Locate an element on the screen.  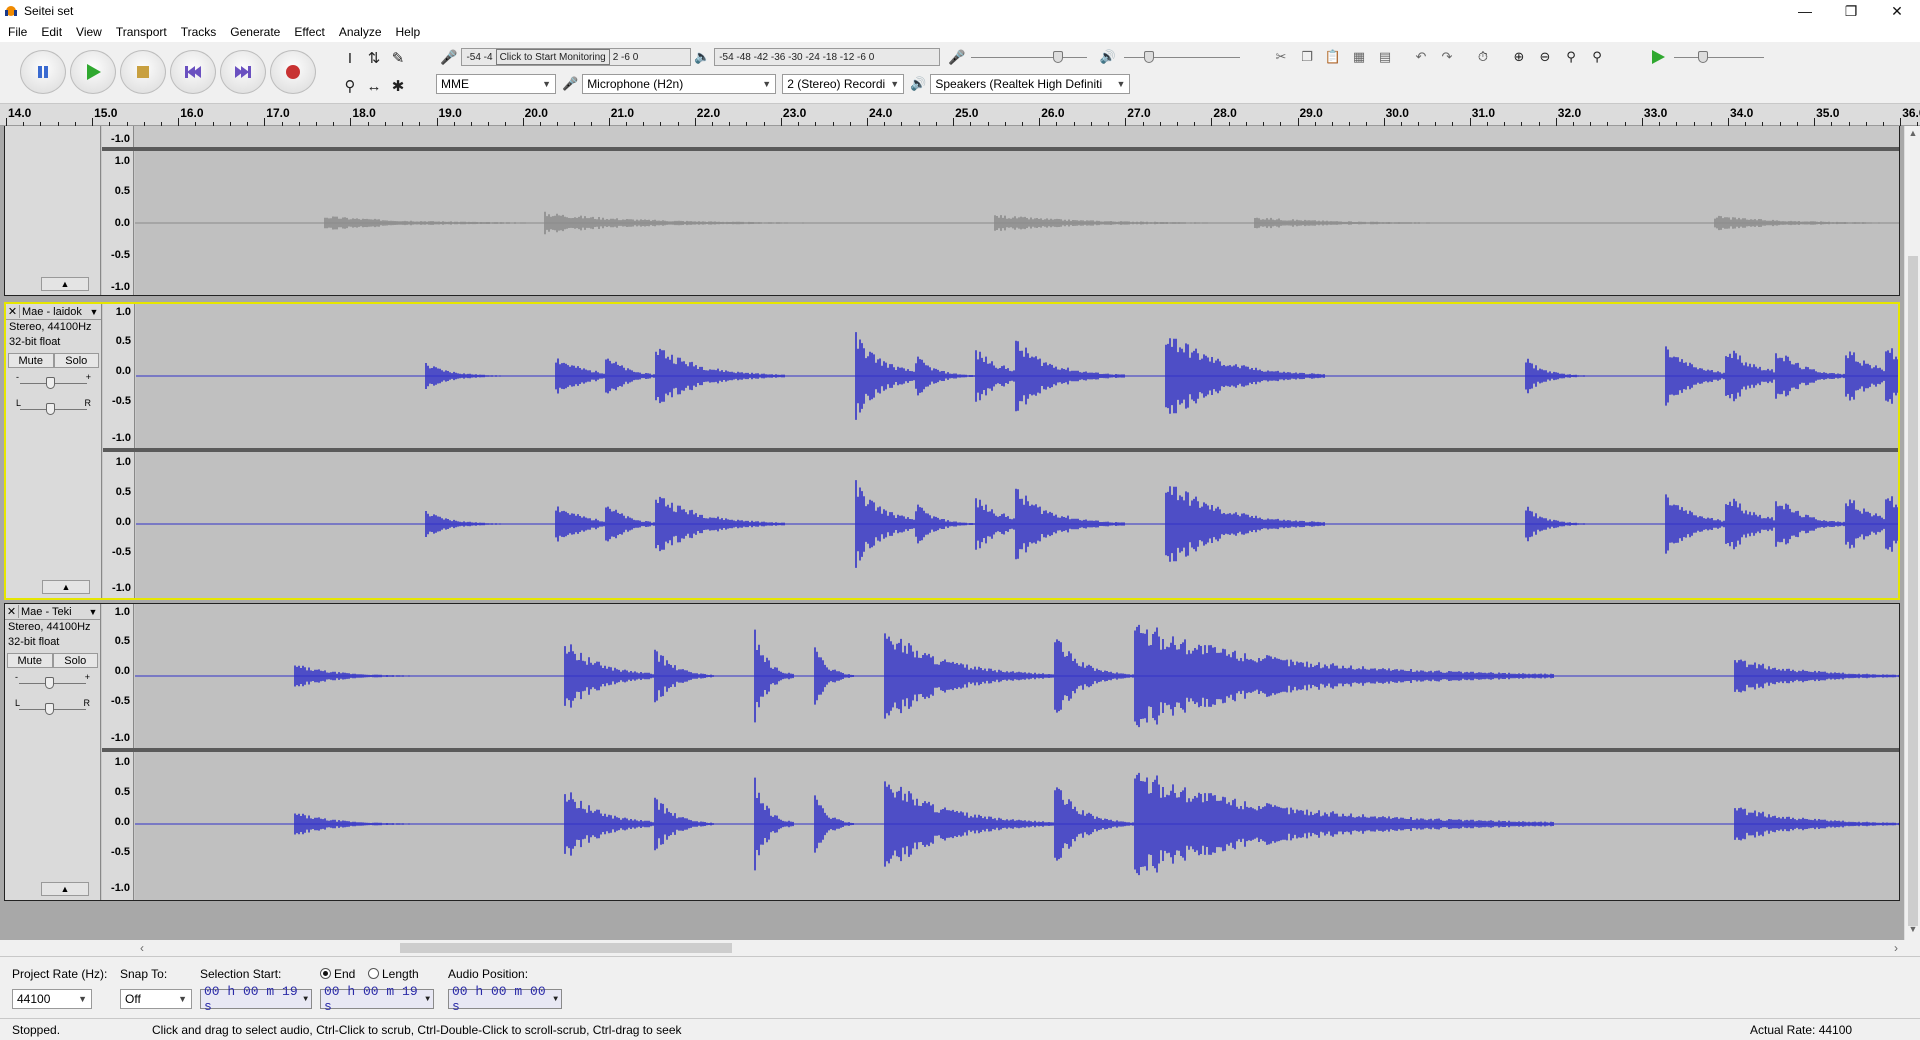
selection-end-time: 00 h 00 m 19 s ▼ is located at coordinates (377, 999).